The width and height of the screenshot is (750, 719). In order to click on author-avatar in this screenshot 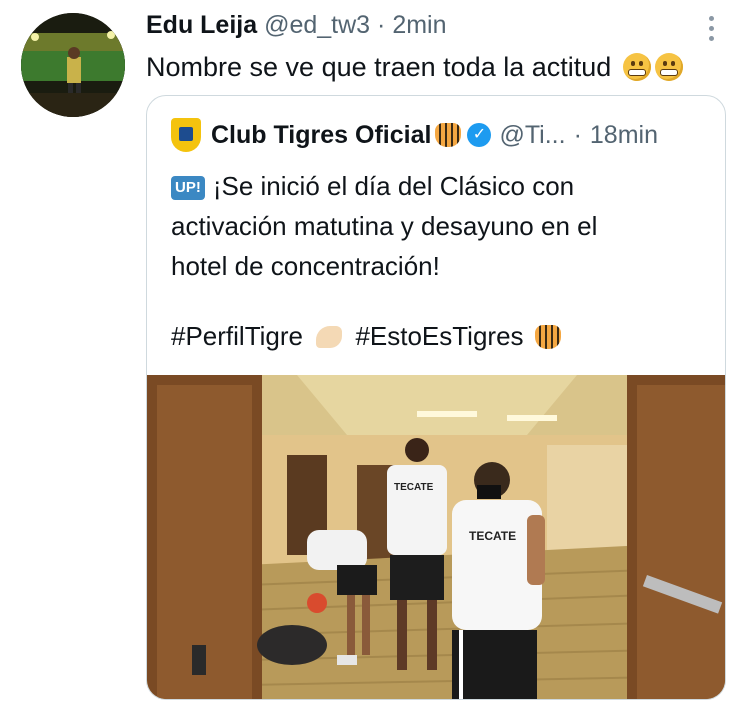, I will do `click(73, 65)`.